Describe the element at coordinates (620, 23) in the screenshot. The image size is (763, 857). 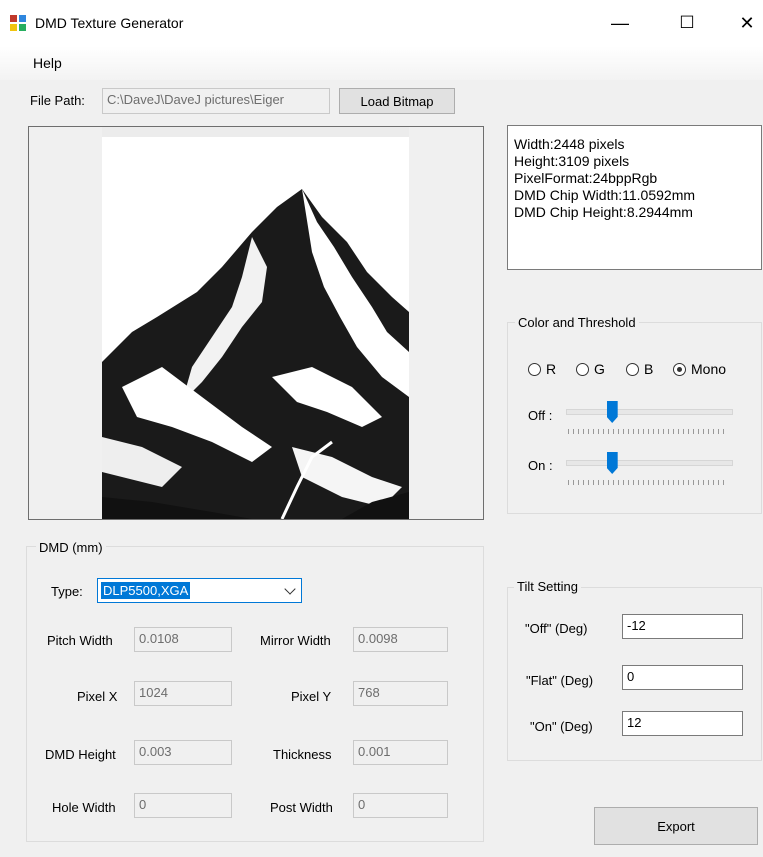
I see `minimize-button: —` at that location.